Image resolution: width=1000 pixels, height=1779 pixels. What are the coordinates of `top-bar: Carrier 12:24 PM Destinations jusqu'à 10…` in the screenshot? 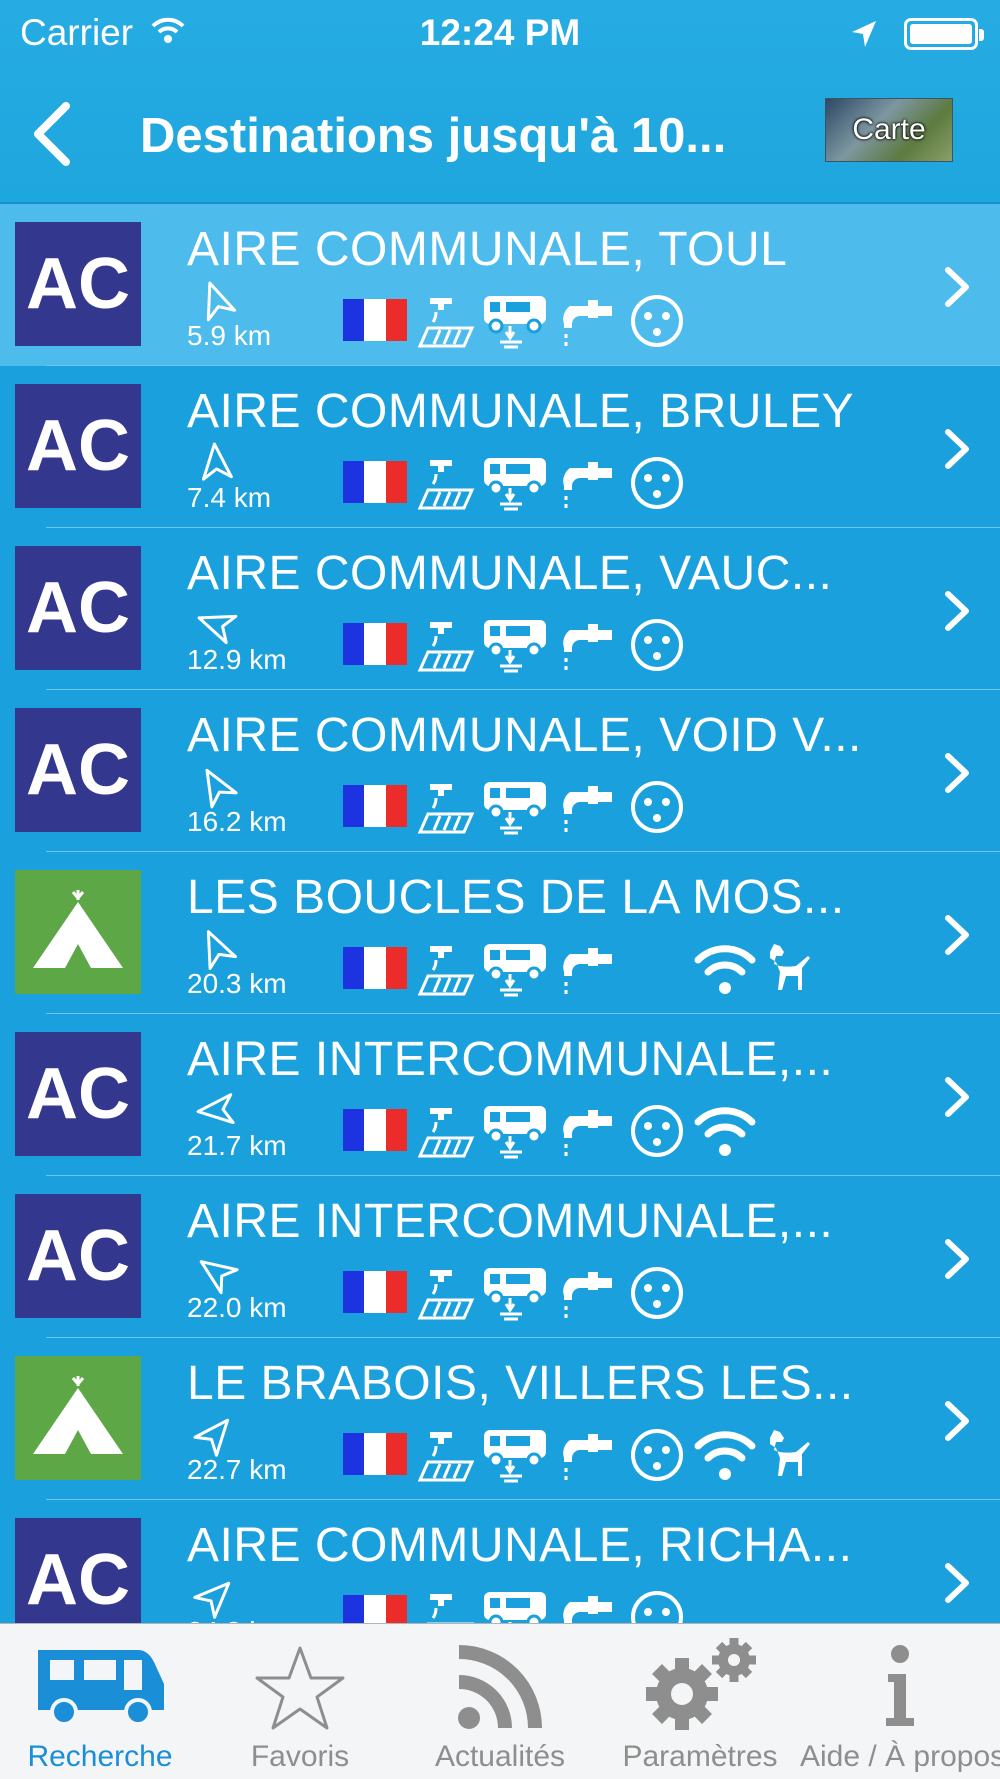 It's located at (500, 102).